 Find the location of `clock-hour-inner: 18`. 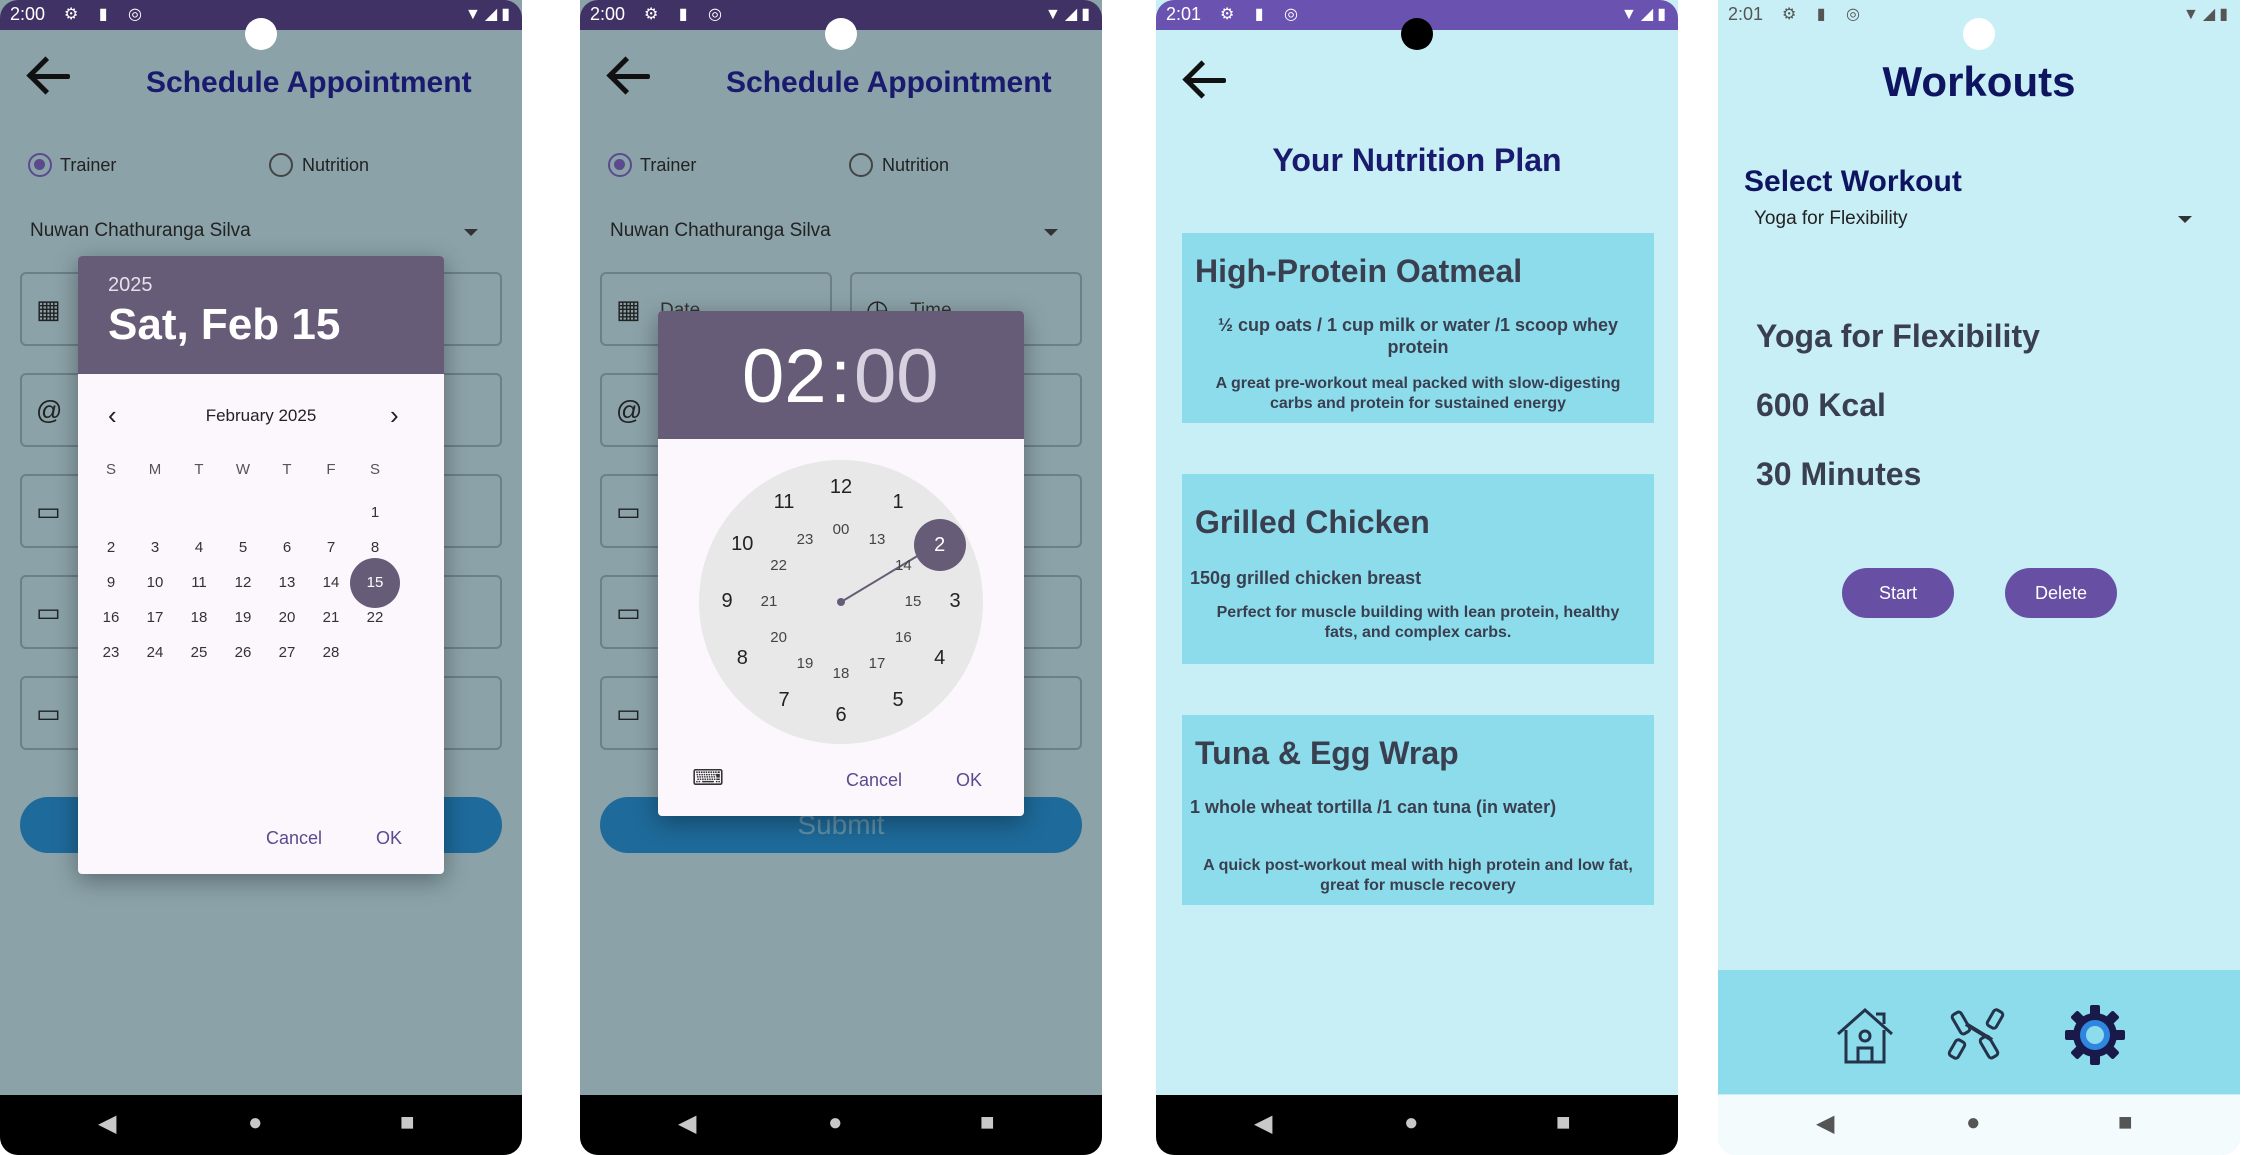

clock-hour-inner: 18 is located at coordinates (841, 673).